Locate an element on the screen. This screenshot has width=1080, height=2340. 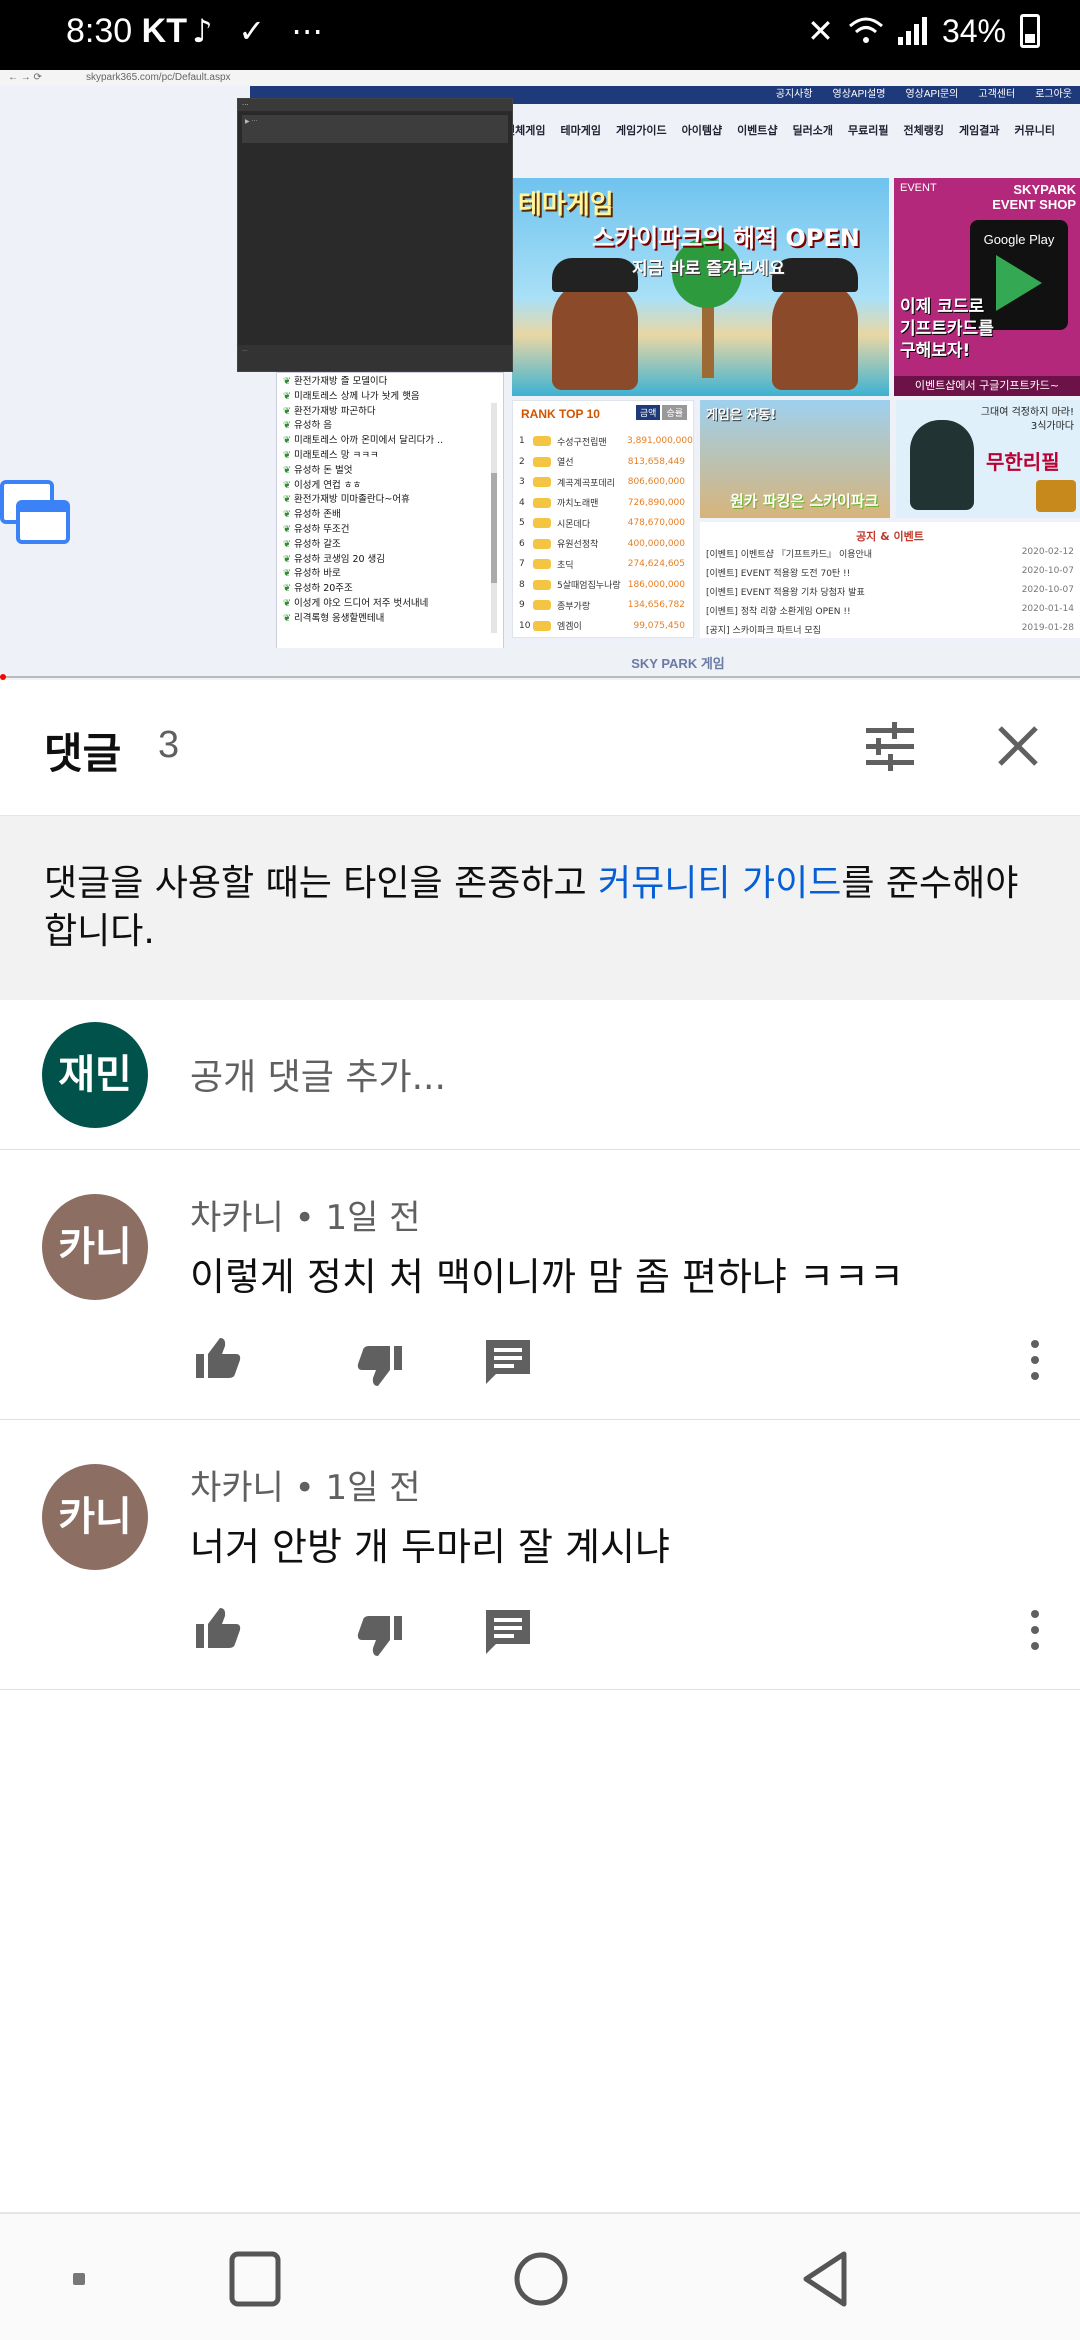
comment-item: 카니 차카니 • 1일 전 너거 안방 개 두마리 잘 계시냐 is located at coordinates (540, 1555).